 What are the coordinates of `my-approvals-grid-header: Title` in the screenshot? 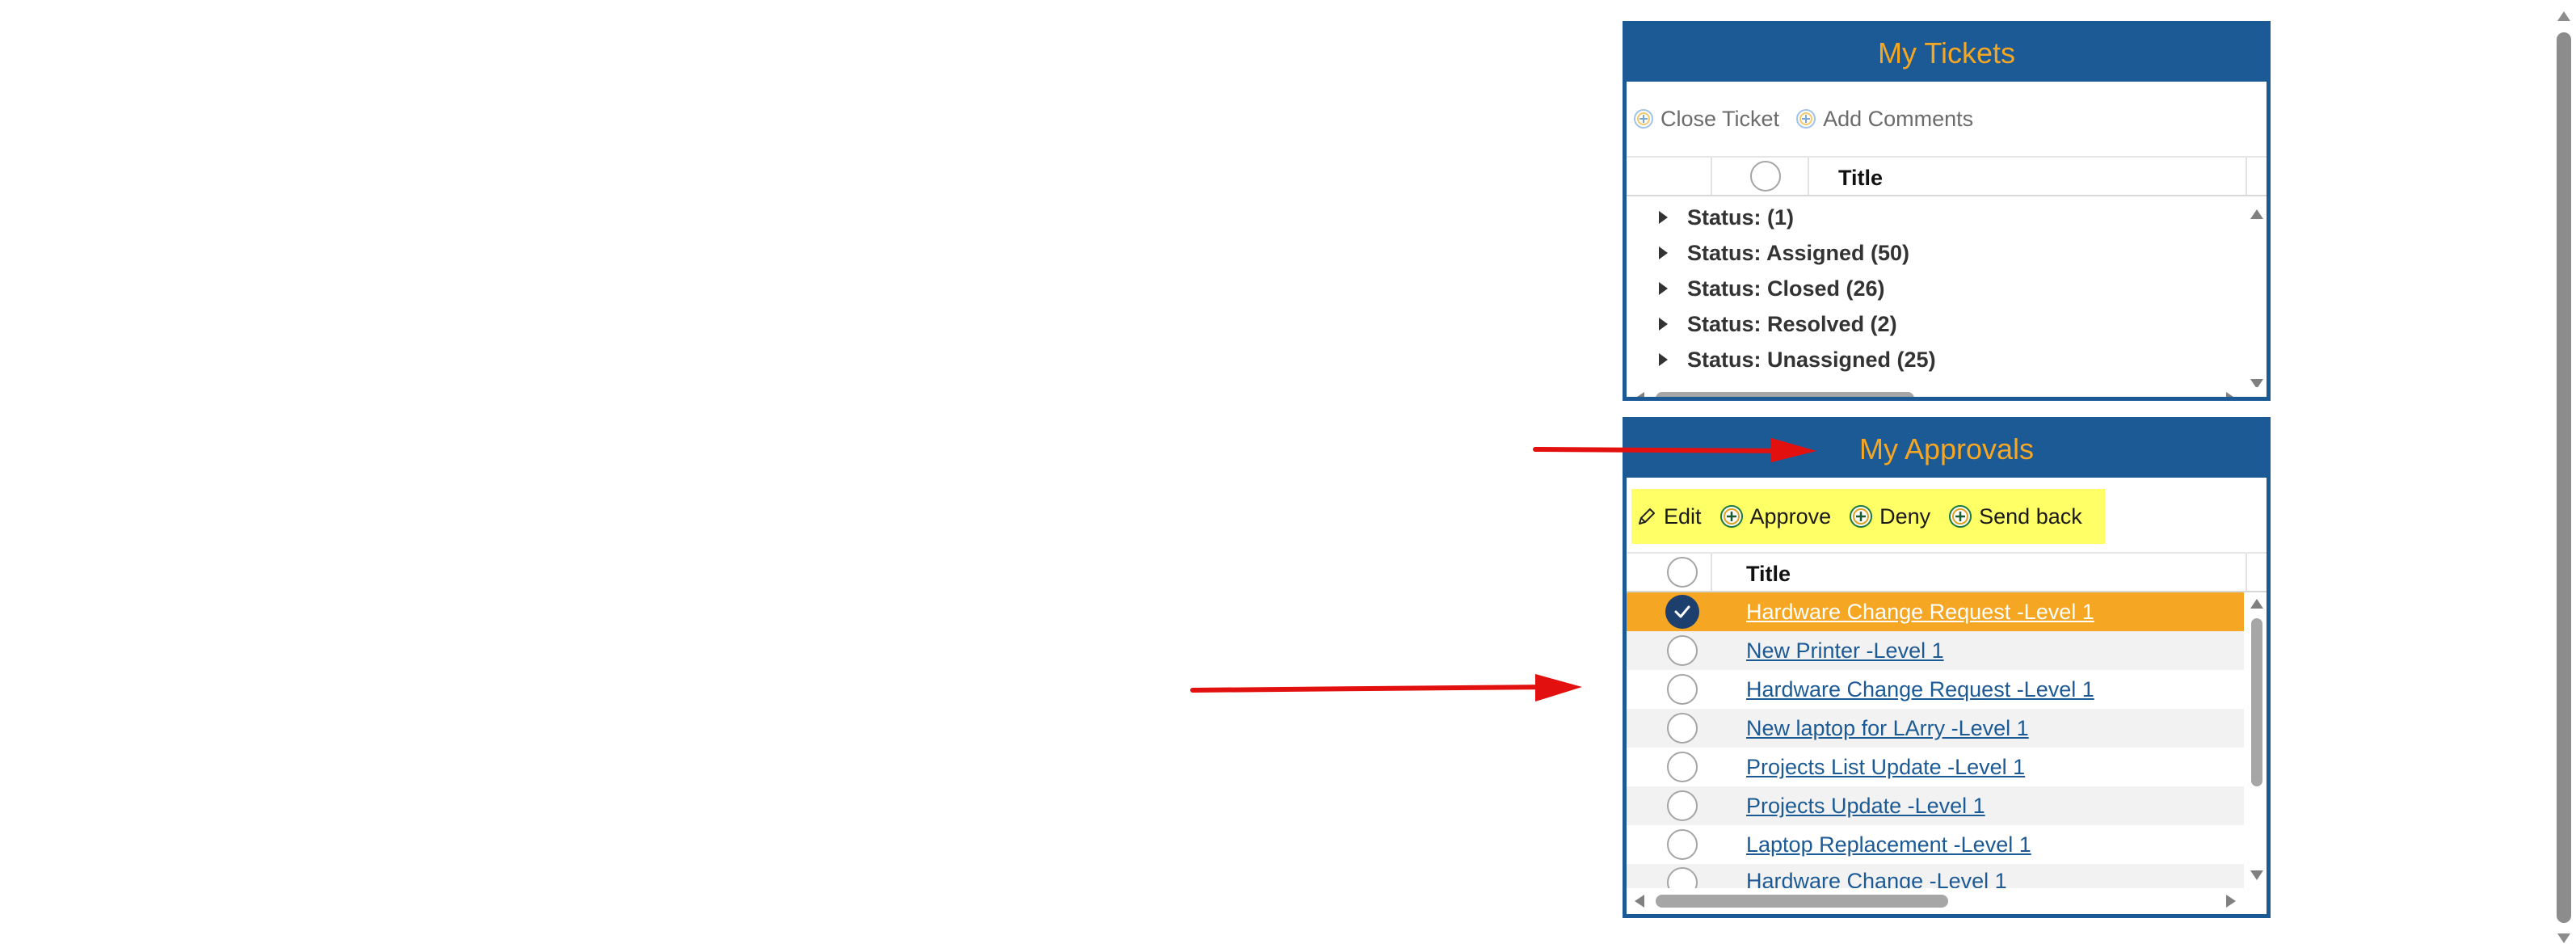 It's located at (1947, 572).